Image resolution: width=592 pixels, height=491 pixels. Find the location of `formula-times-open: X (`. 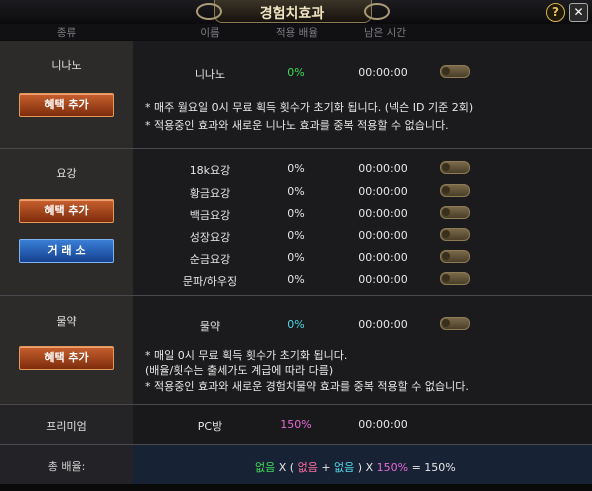

formula-times-open: X ( is located at coordinates (286, 467).